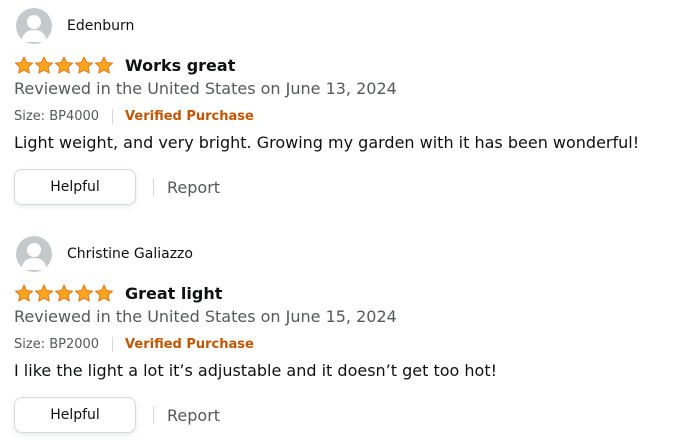 The image size is (678, 448). I want to click on review-title-row: Works great, so click(124, 65).